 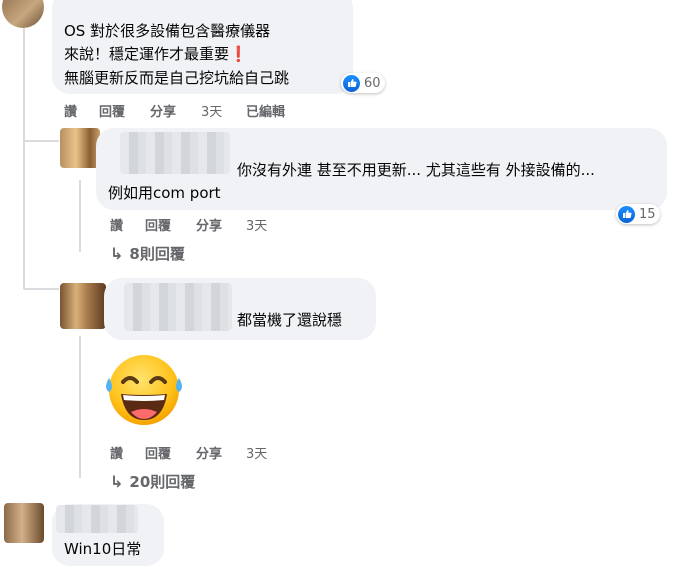 What do you see at coordinates (290, 320) in the screenshot?
I see `comment-text-line: 都當機了還說穩` at bounding box center [290, 320].